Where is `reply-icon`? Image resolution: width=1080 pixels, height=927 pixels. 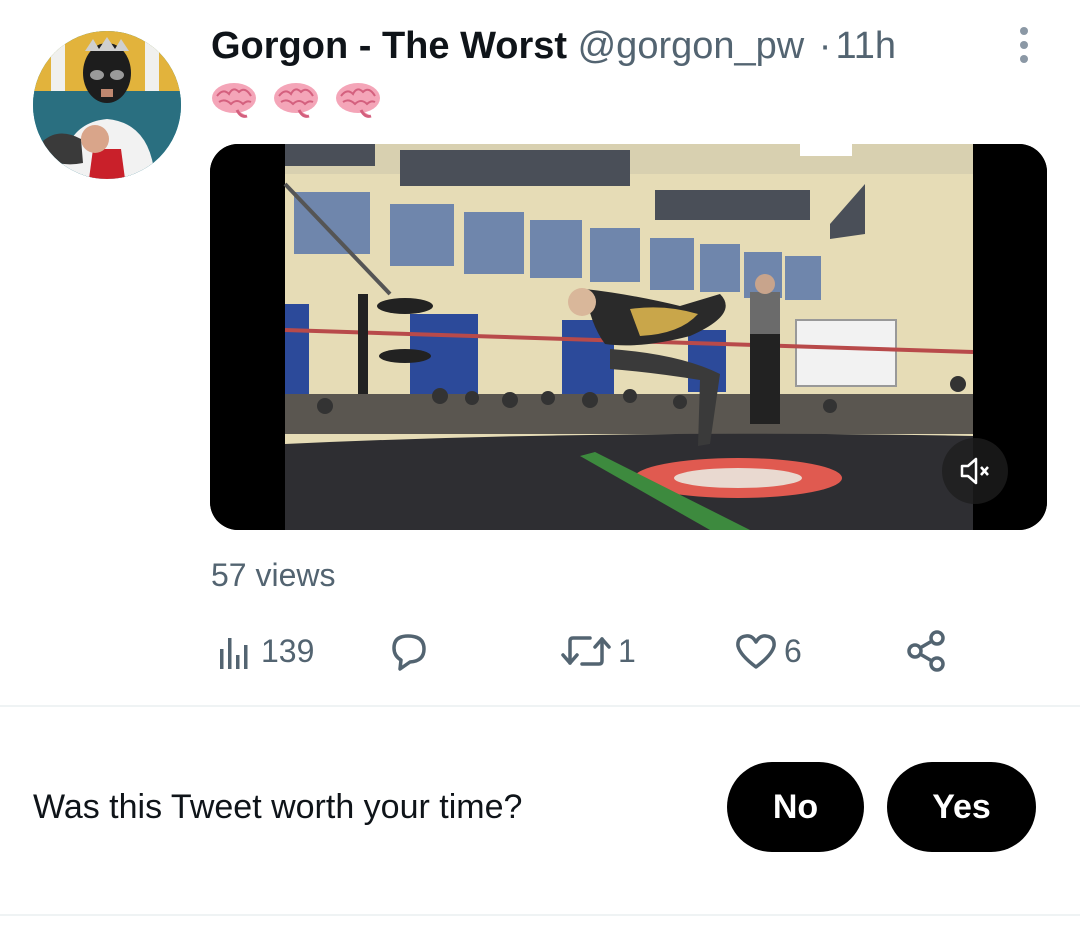 reply-icon is located at coordinates (409, 652).